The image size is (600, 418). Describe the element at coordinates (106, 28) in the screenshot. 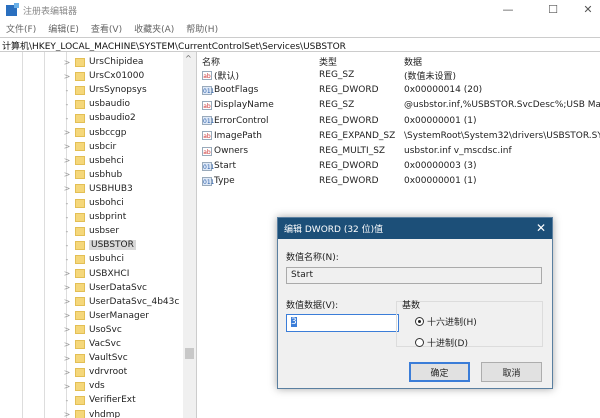

I see `menu-view: 查看(V)` at that location.